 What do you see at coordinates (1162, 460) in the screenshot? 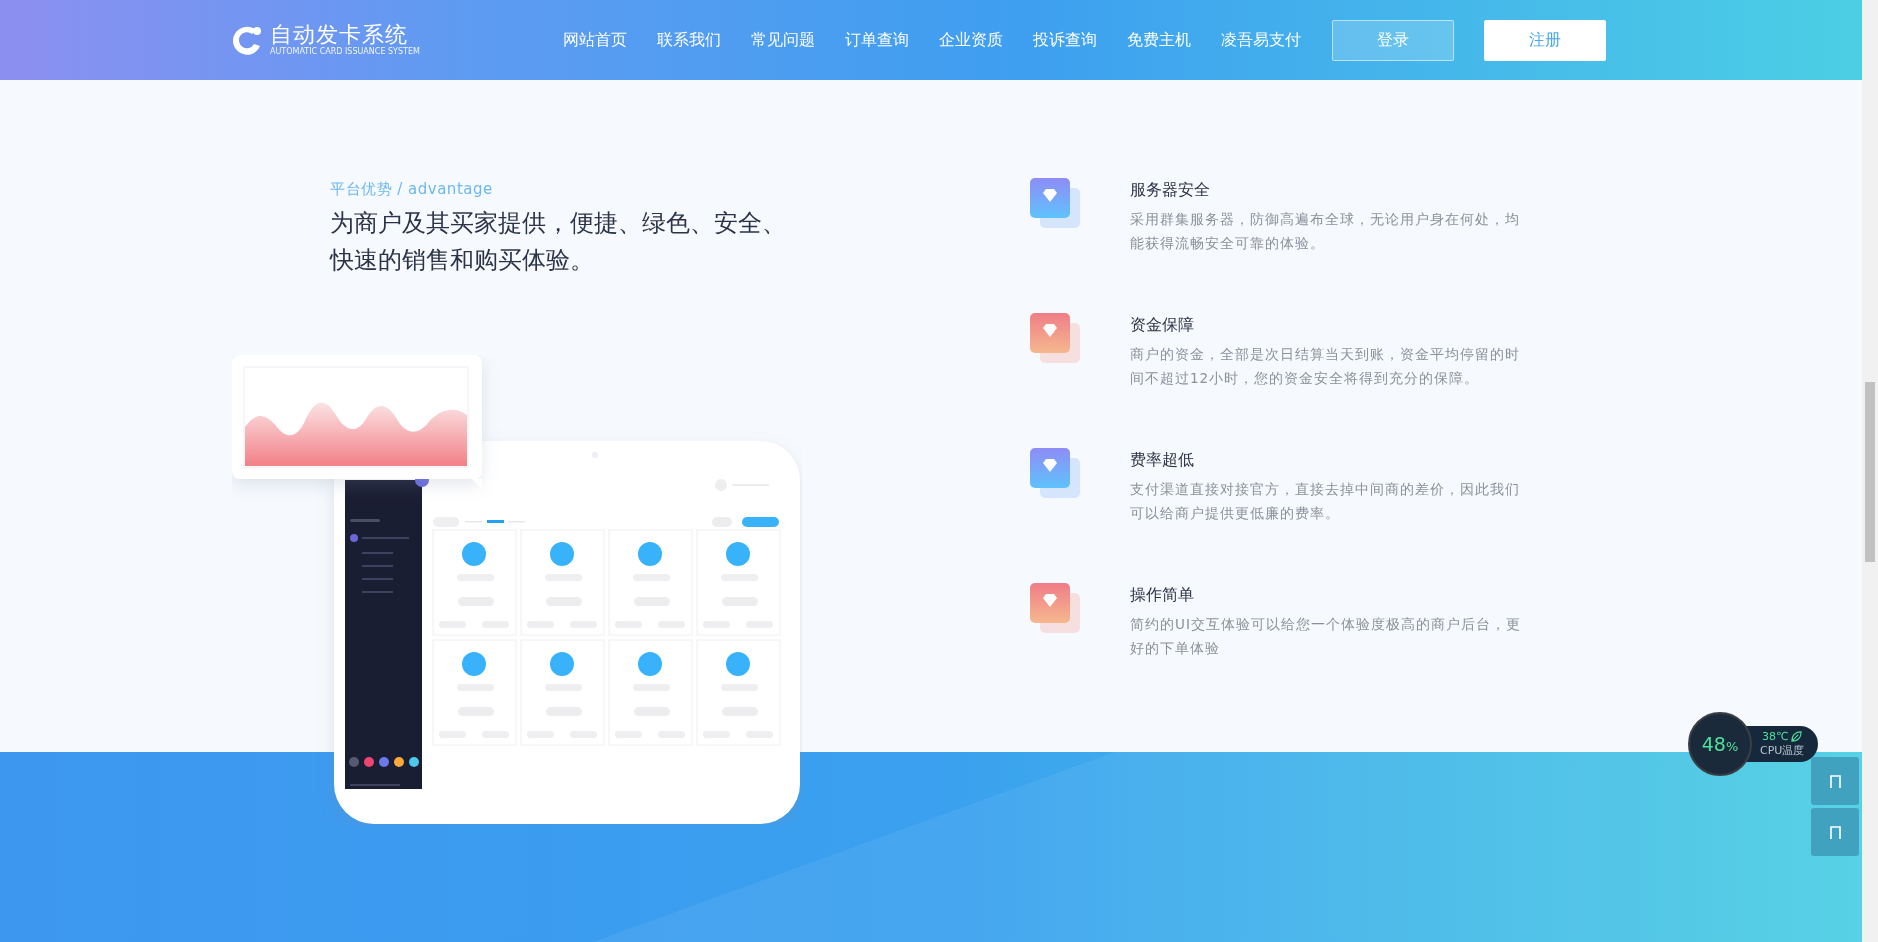
I see `feature-title: 费率超低` at bounding box center [1162, 460].